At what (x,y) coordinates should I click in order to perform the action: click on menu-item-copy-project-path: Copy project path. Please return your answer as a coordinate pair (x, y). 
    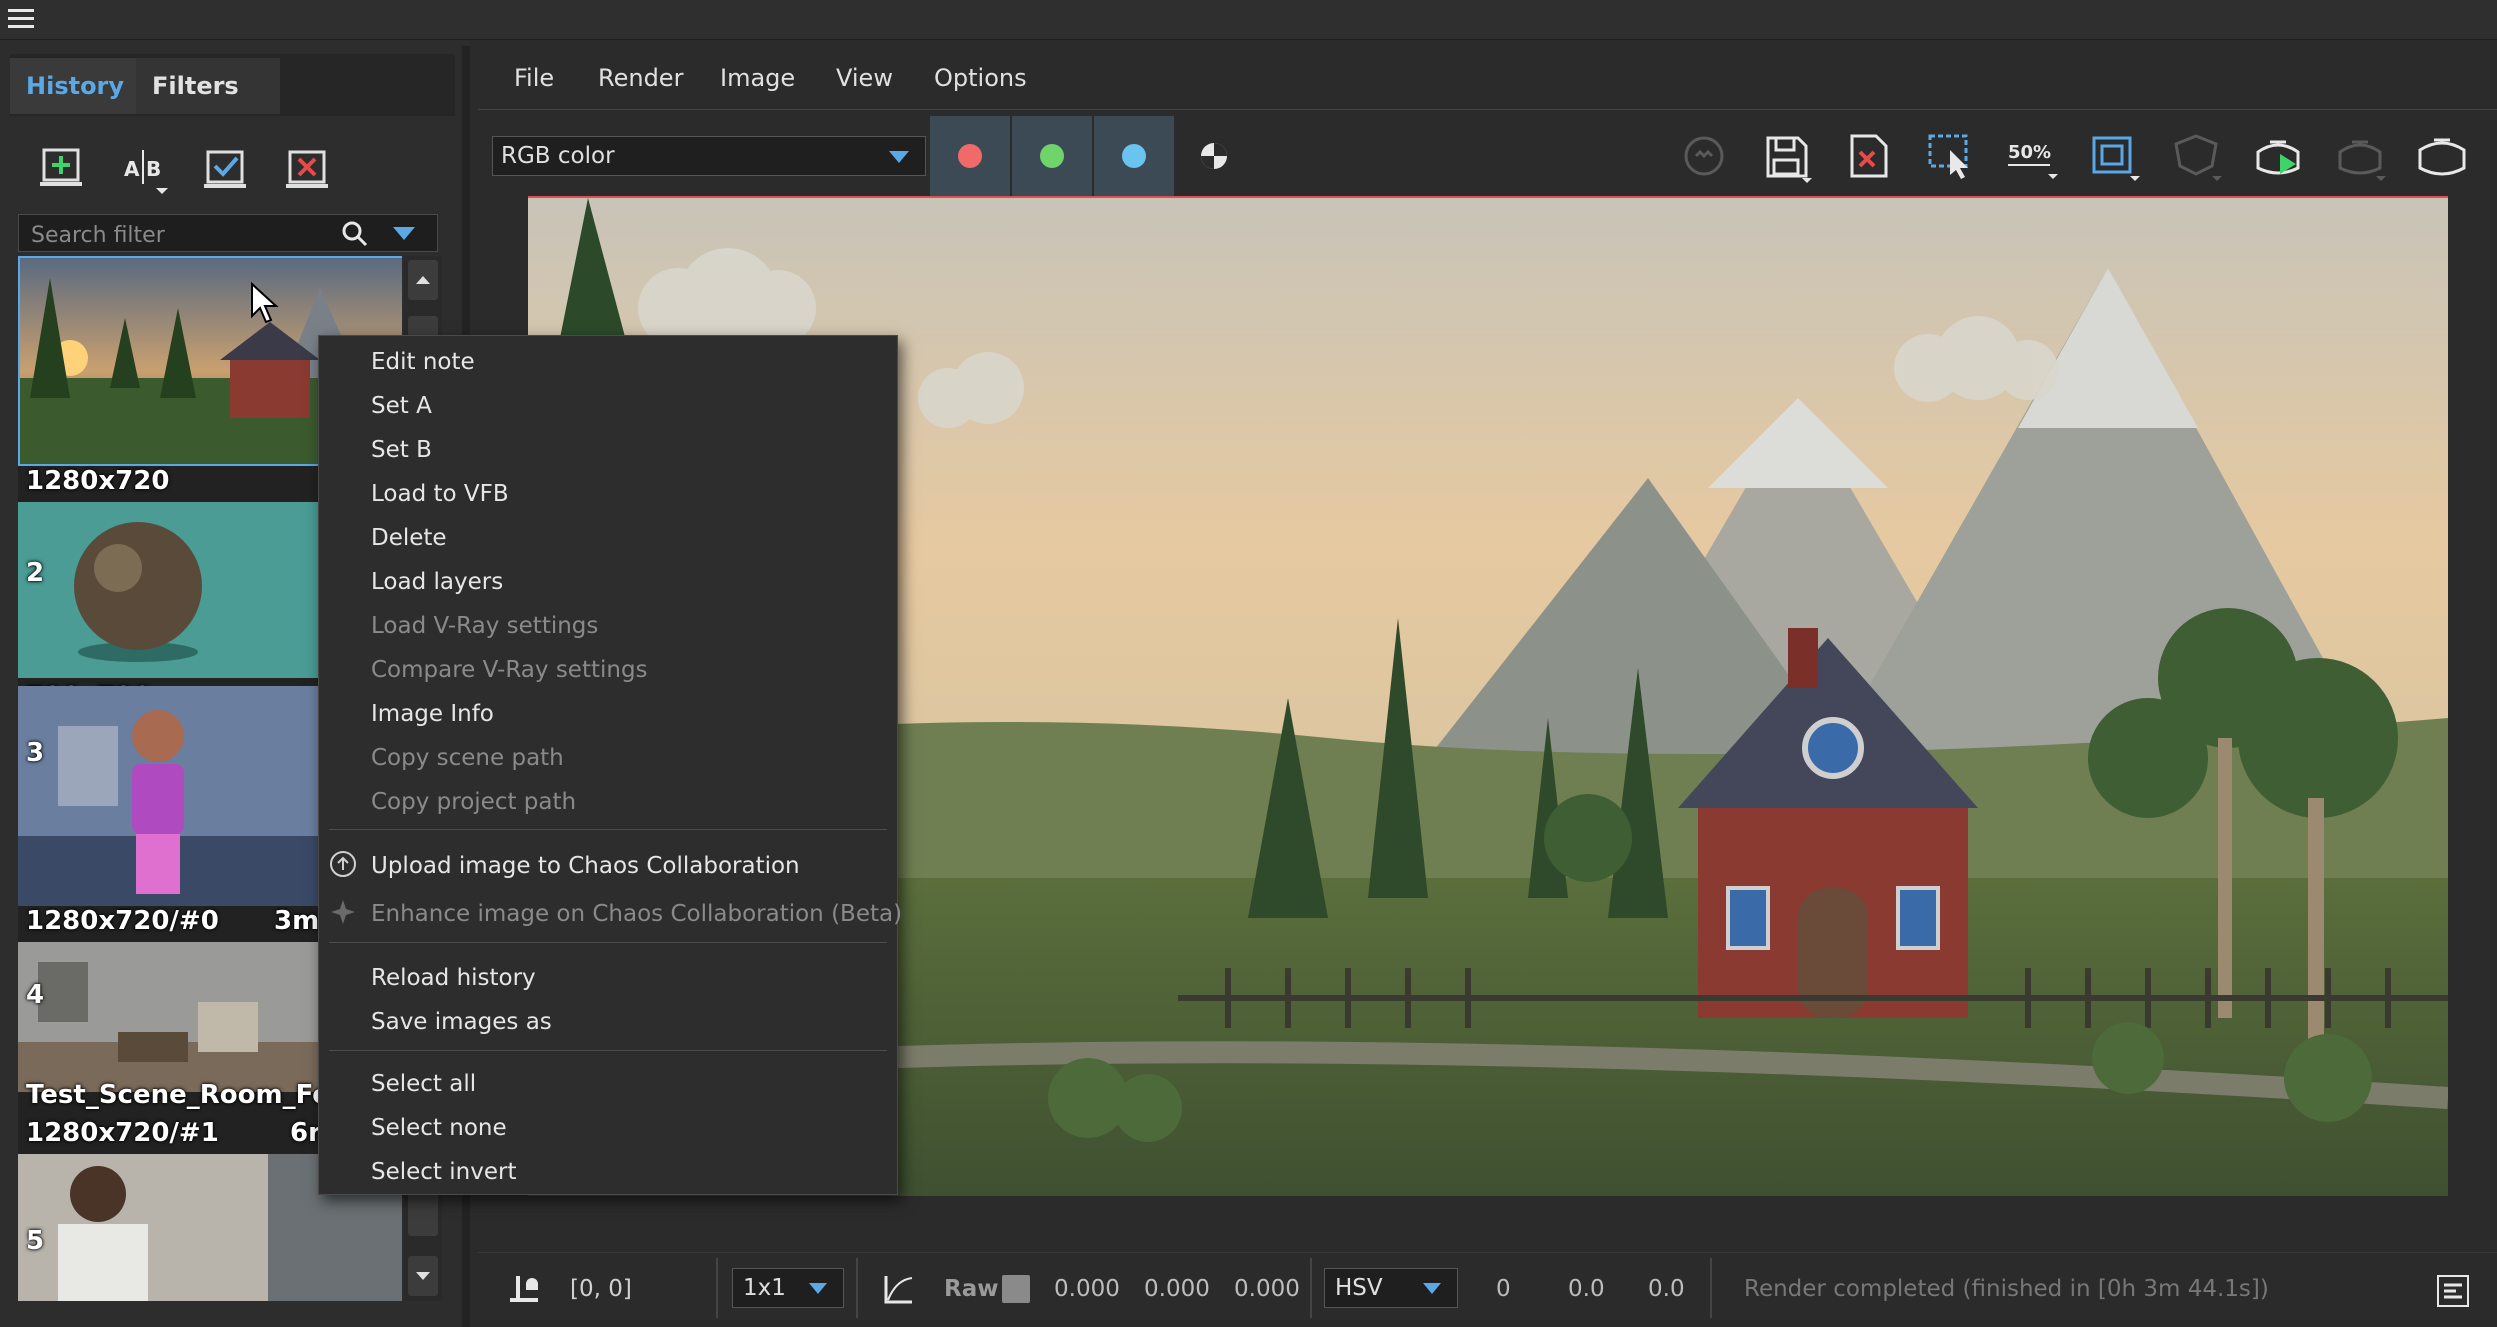
    Looking at the image, I should click on (474, 802).